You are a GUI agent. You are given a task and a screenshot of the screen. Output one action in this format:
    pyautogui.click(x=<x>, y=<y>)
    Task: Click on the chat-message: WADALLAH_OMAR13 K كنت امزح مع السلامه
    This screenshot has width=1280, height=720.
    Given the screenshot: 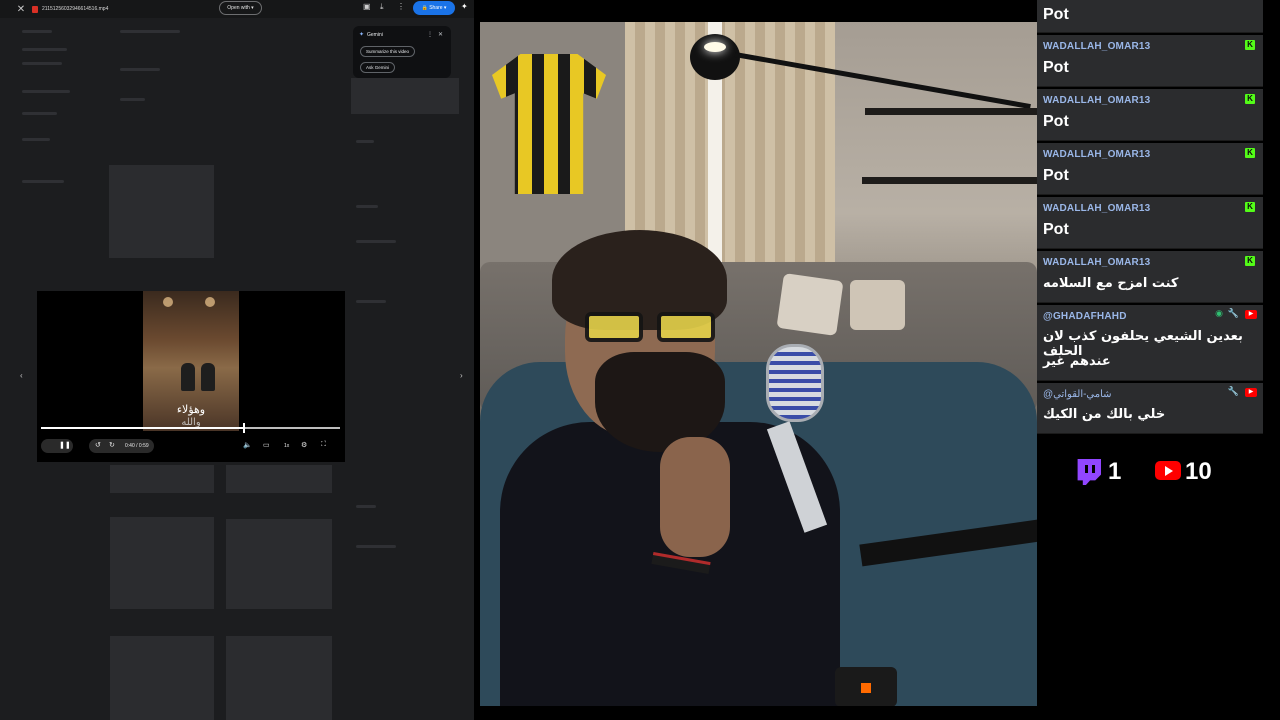 What is the action you would take?
    pyautogui.click(x=1150, y=277)
    